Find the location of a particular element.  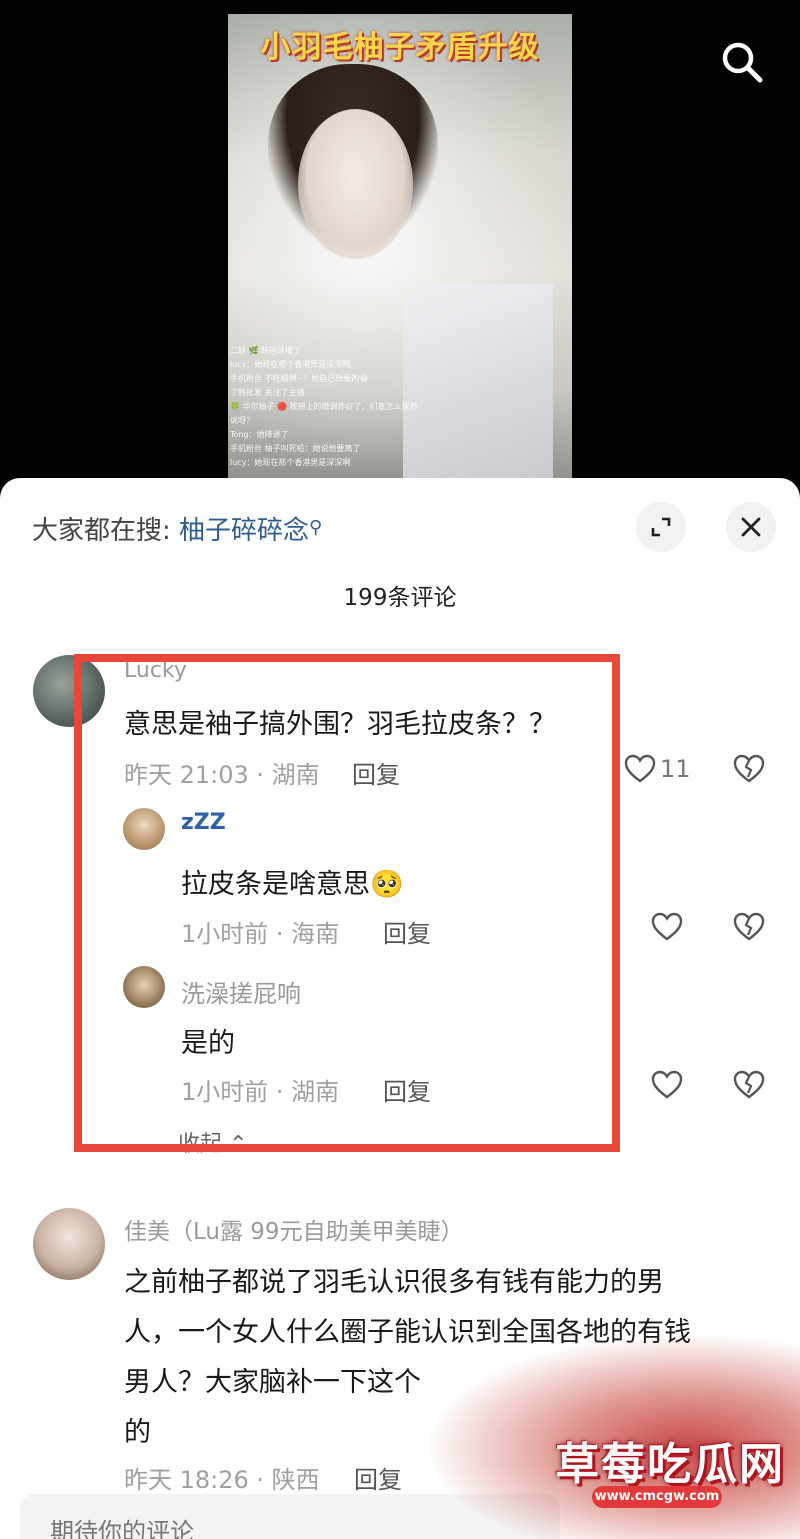

comment-username: Lucky is located at coordinates (155, 670).